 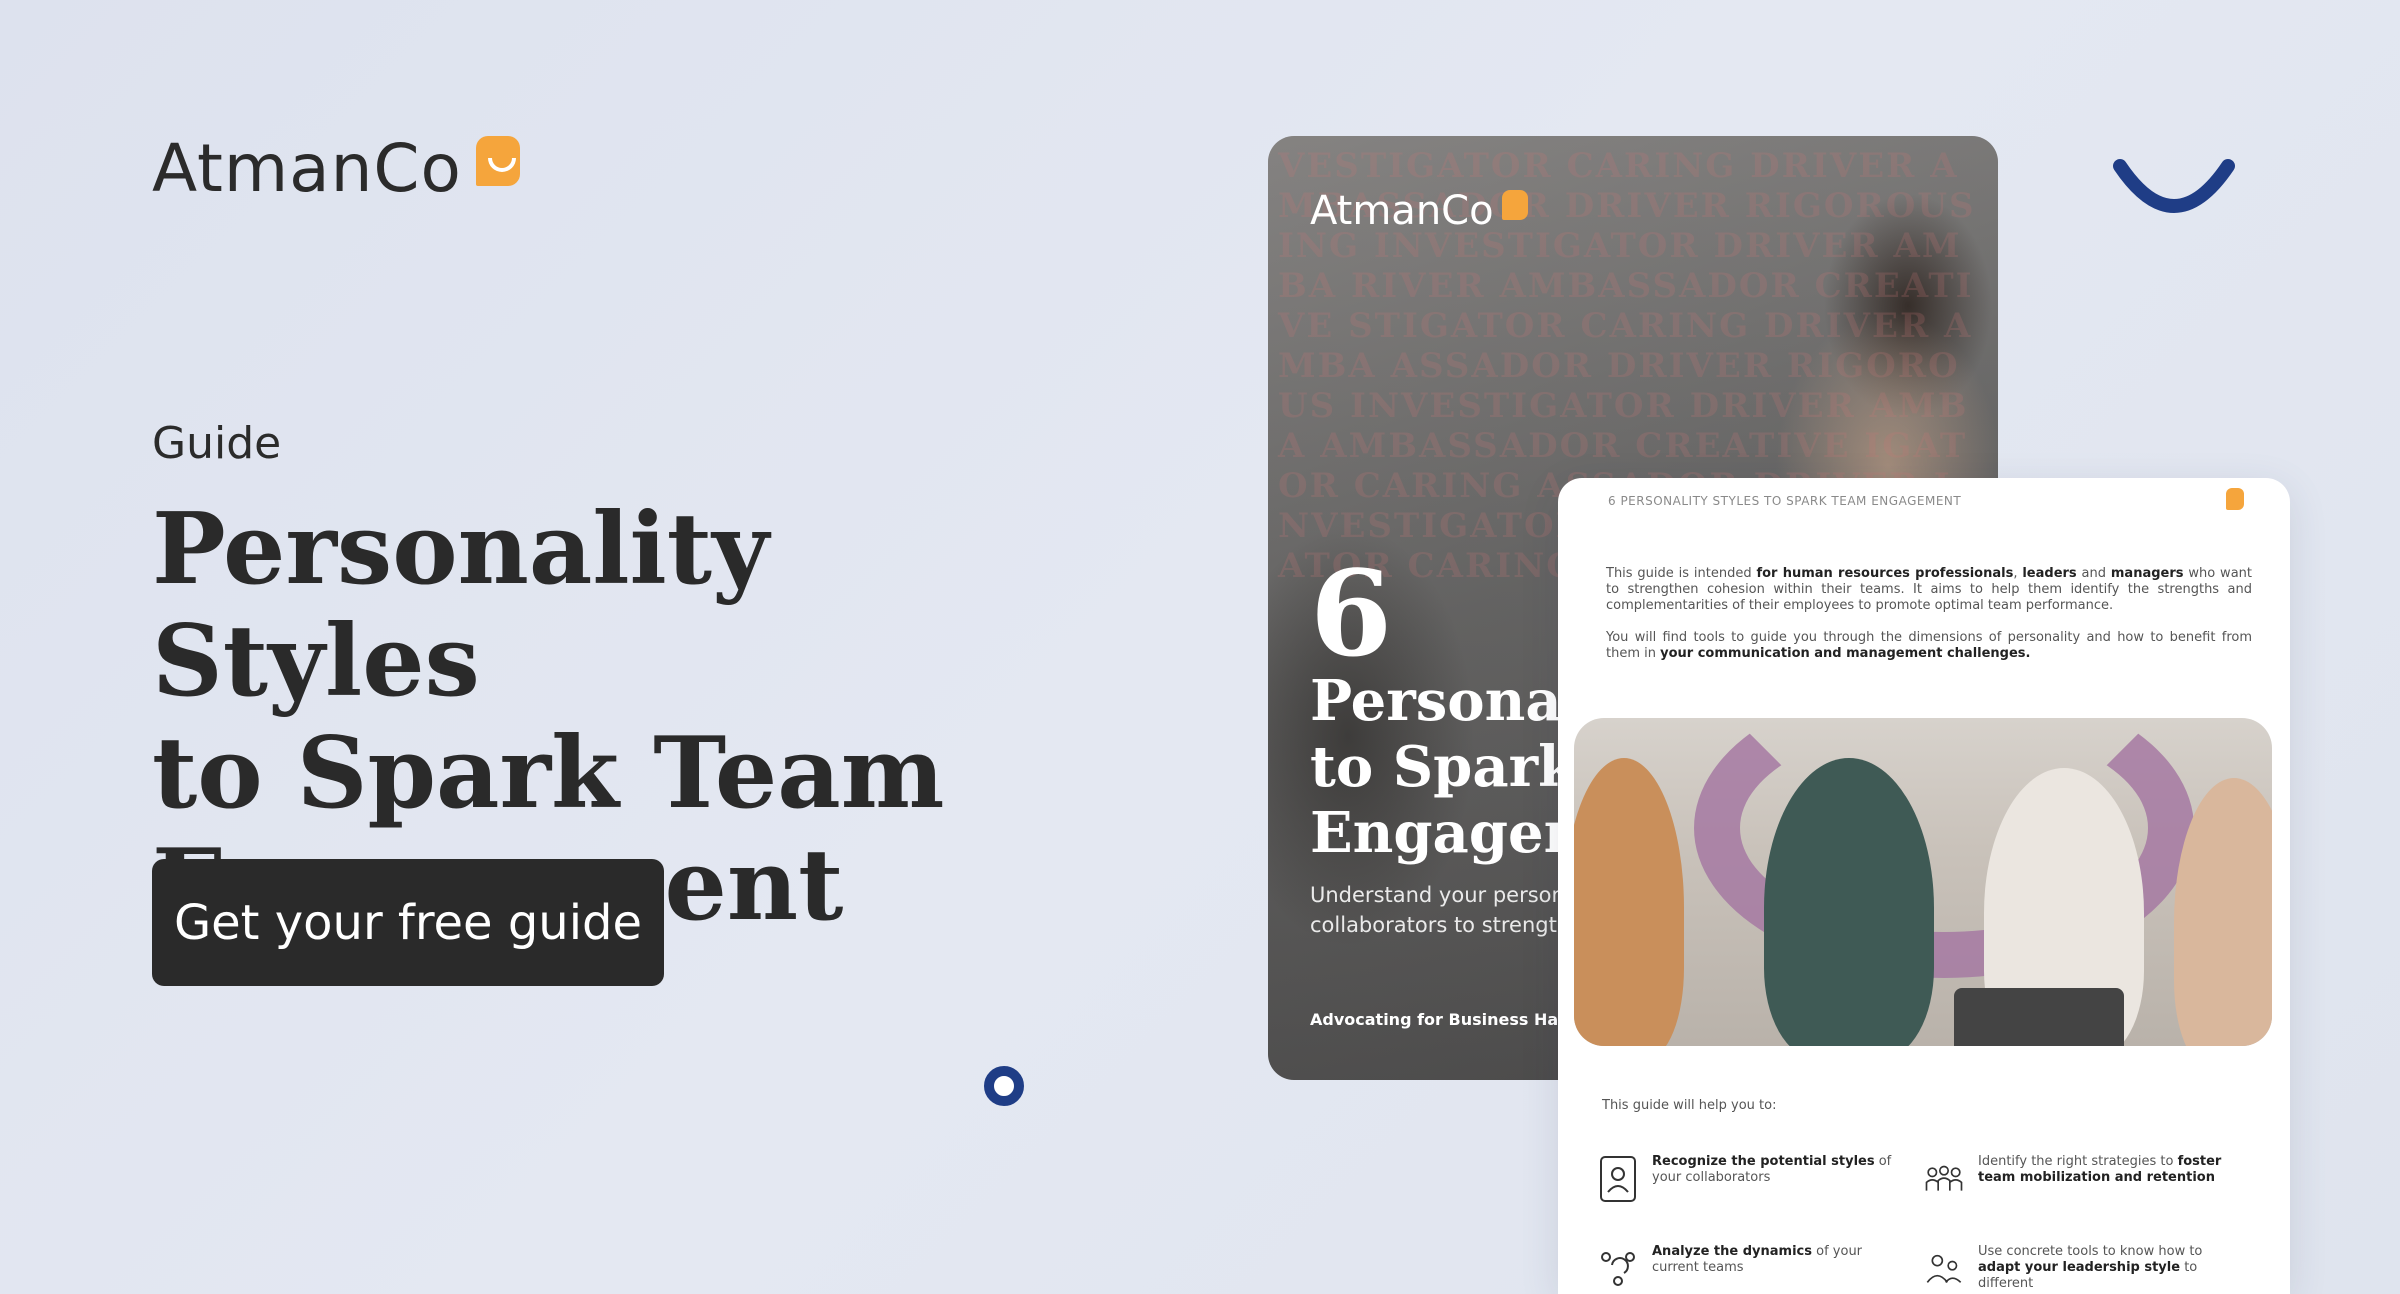 I want to click on benefit-pre: Identify the right strategies to, so click(x=2078, y=1161).